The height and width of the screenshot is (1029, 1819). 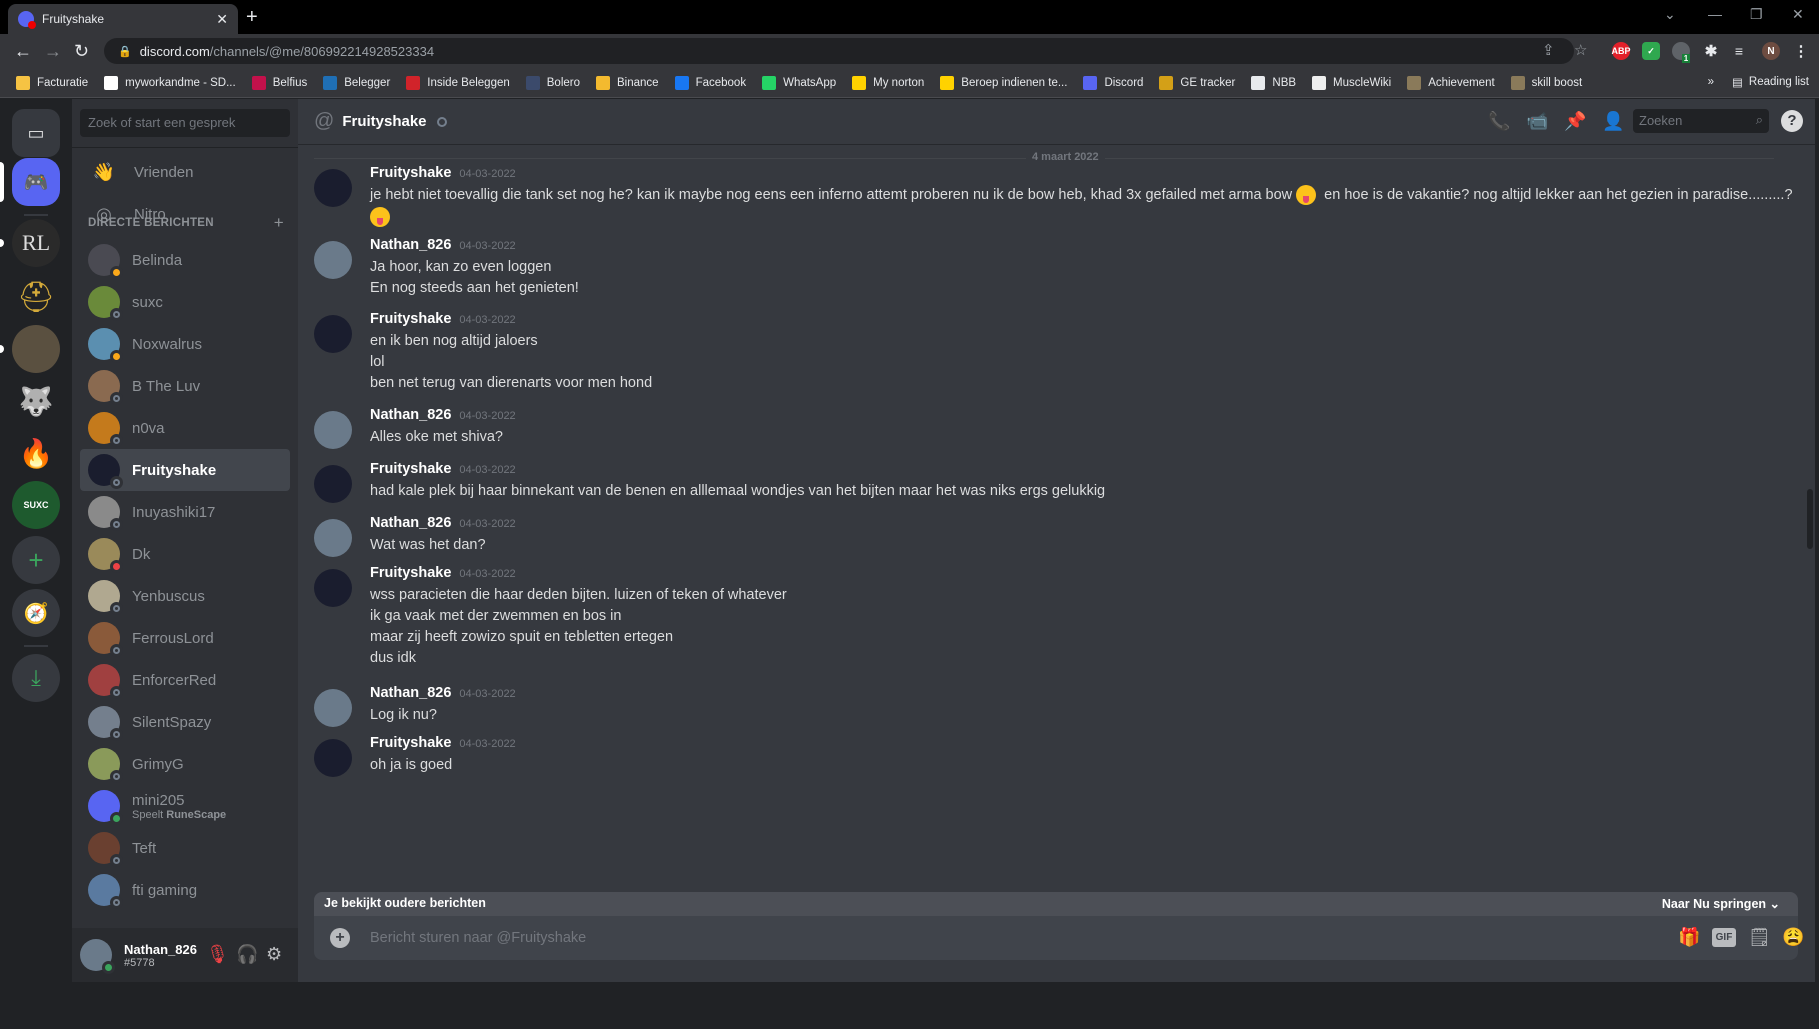 What do you see at coordinates (458, 82) in the screenshot?
I see `bookmark-item: Inside Beleggen` at bounding box center [458, 82].